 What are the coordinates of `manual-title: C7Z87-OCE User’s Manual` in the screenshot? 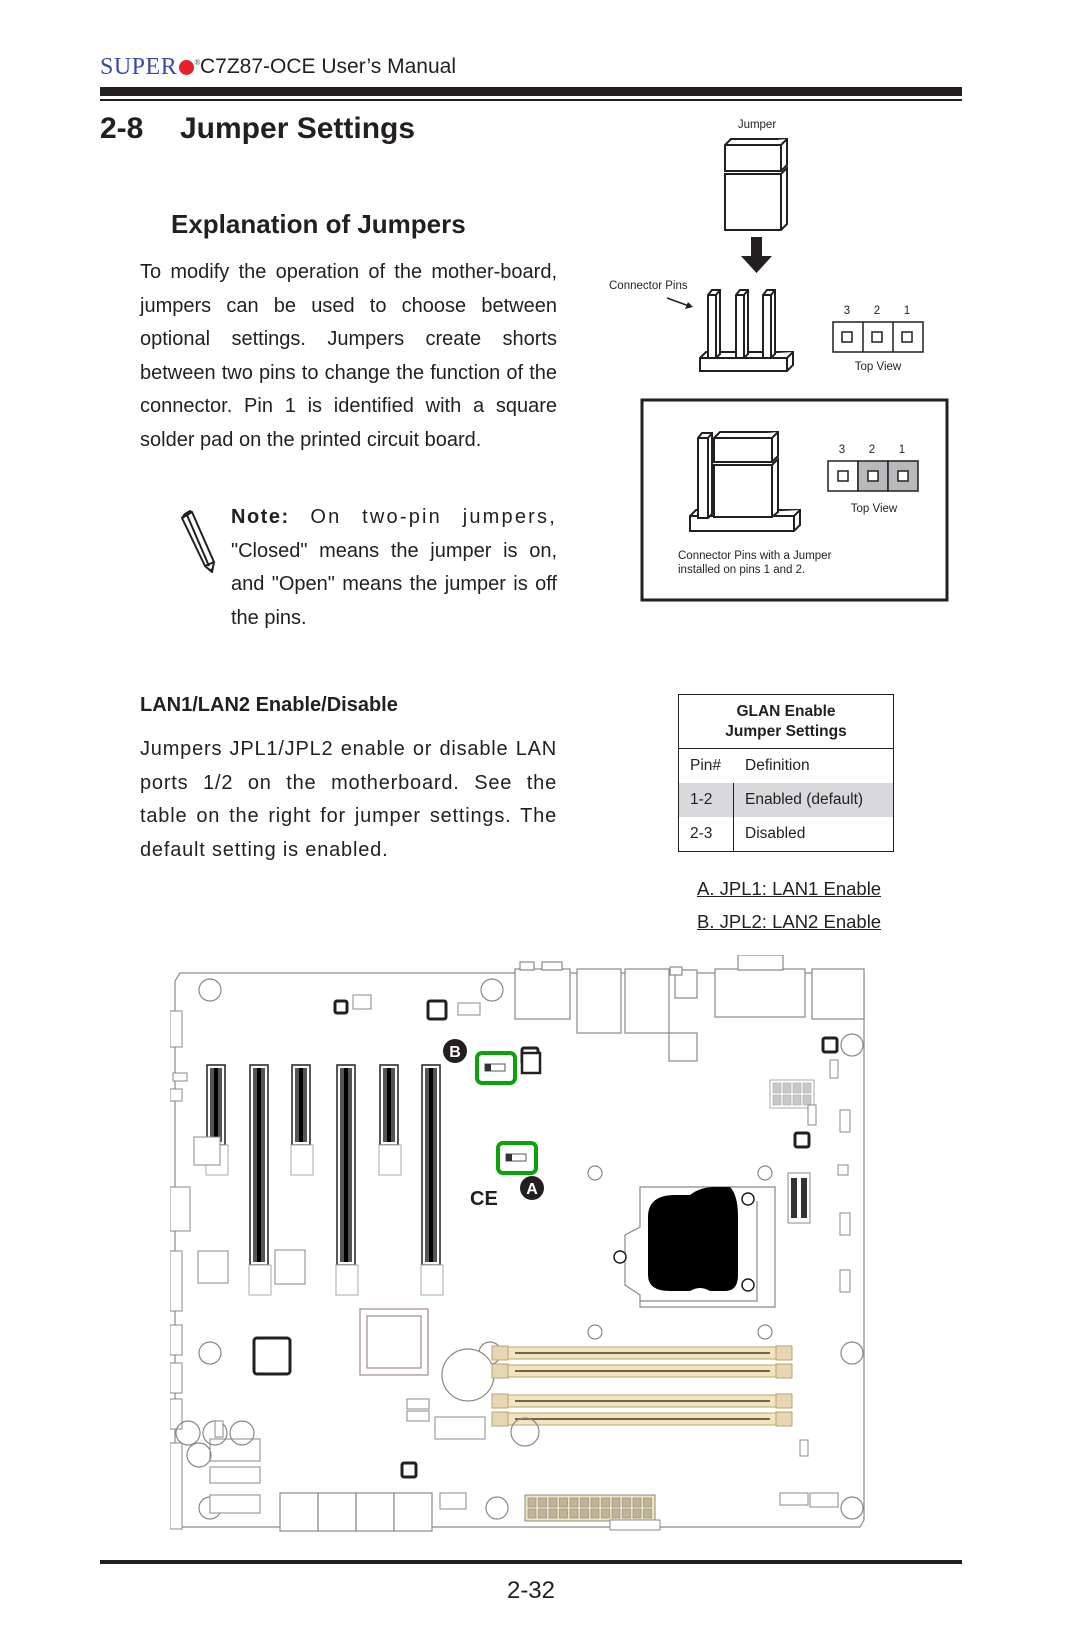 It's located at (328, 66).